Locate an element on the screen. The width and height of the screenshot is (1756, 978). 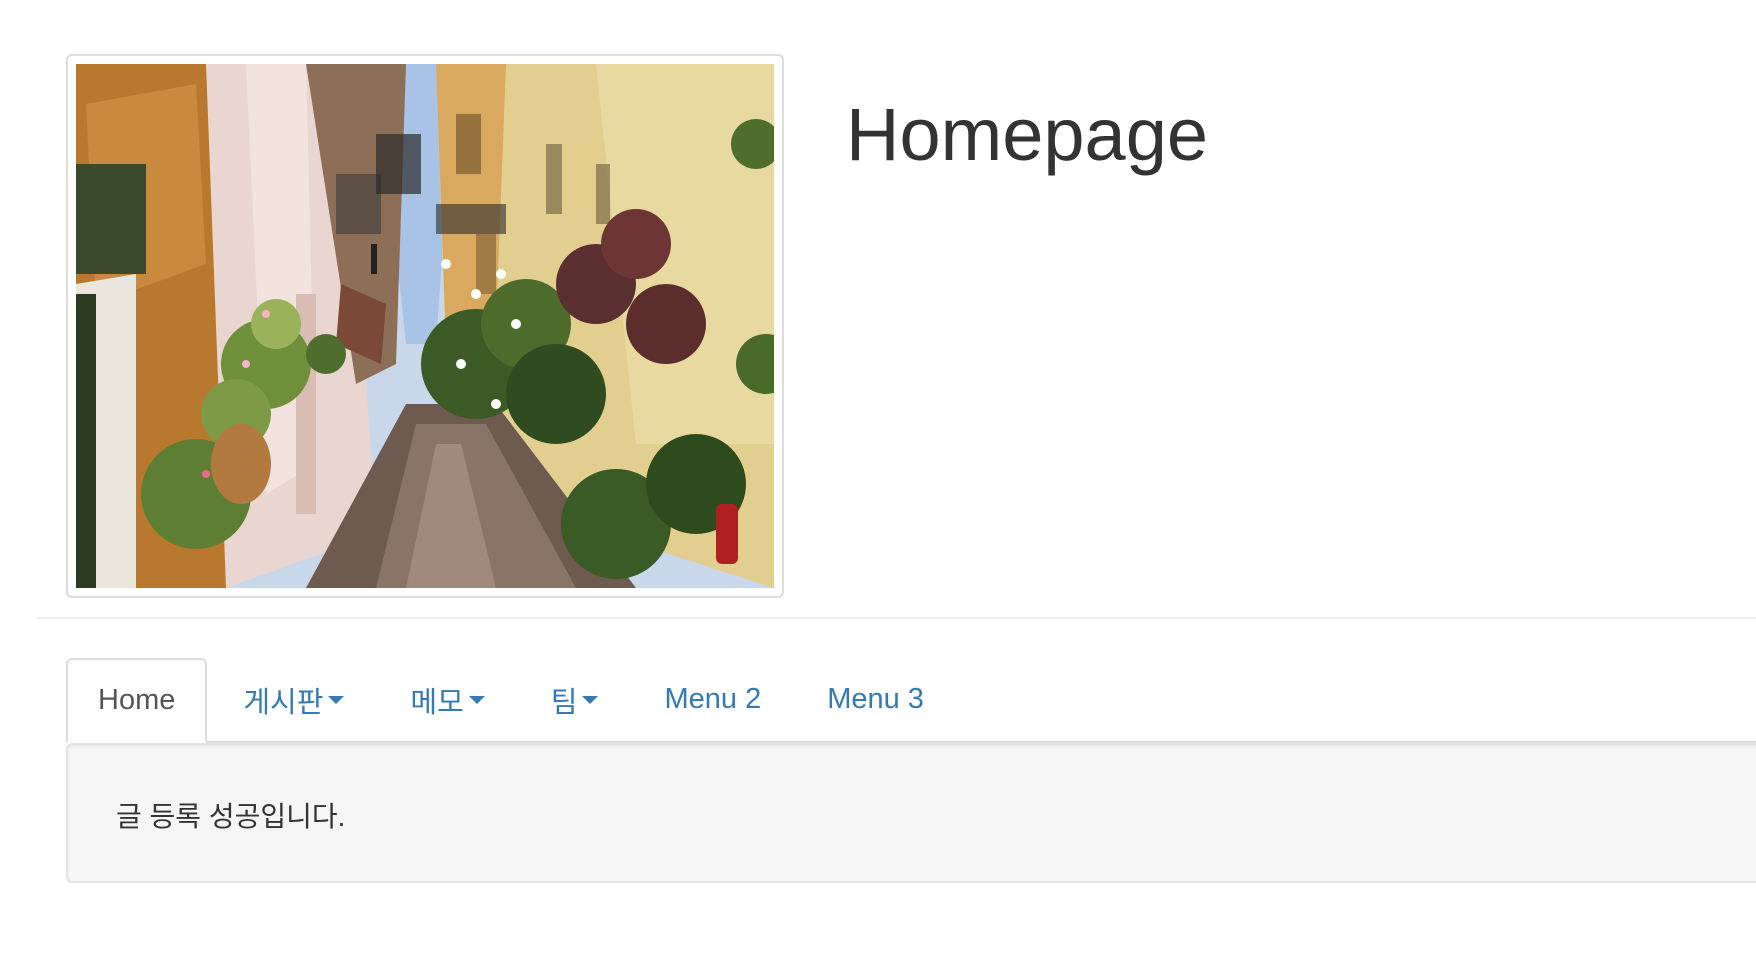
tab-menu-2-label: Menu 2 is located at coordinates (713, 699).